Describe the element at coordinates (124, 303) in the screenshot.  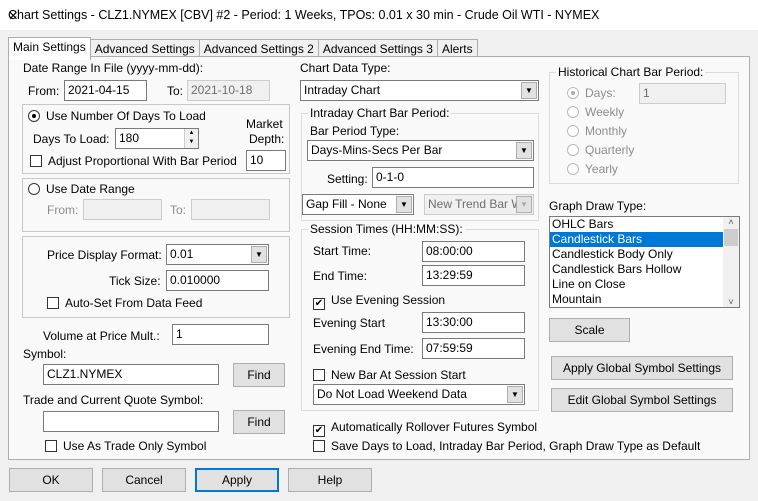
I see `autoset-checkbox: Auto-Set From Data Feed` at that location.